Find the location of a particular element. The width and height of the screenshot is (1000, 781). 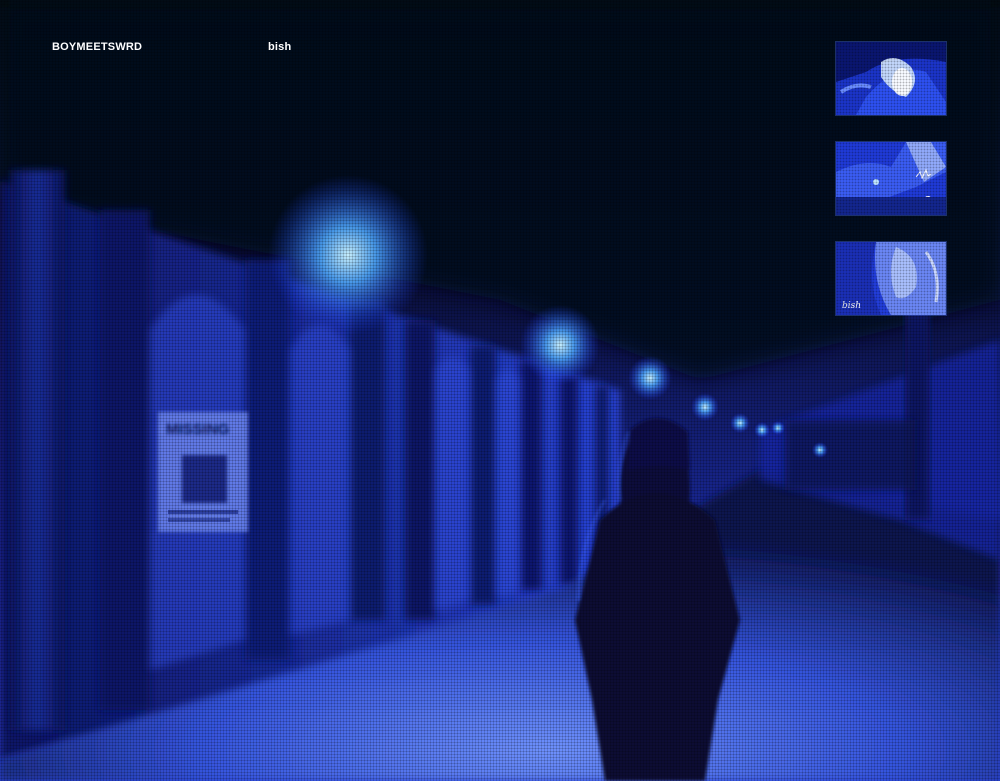

thumbnail-scribble is located at coordinates (891, 178).